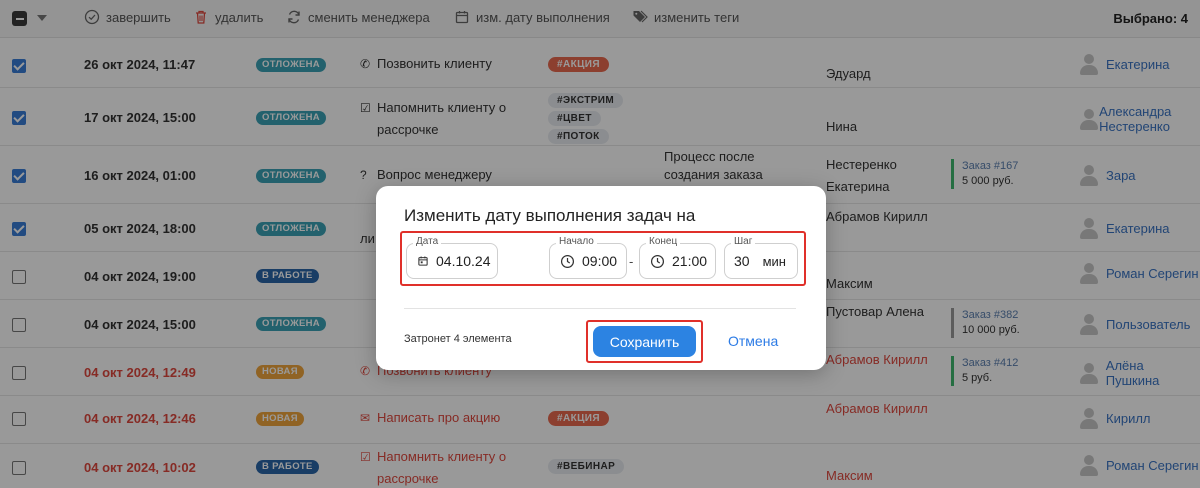  Describe the element at coordinates (761, 257) in the screenshot. I see `step-field: Шаг 30 мин` at that location.